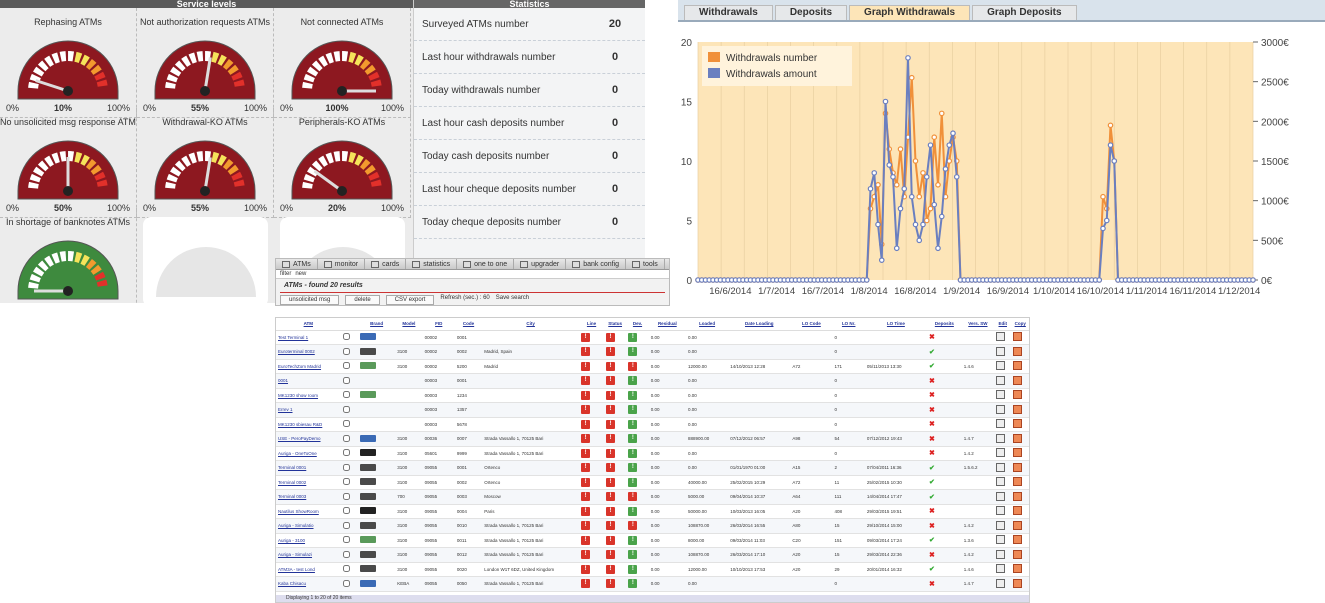 Image resolution: width=1325 pixels, height=603 pixels. I want to click on subtab: new, so click(300, 274).